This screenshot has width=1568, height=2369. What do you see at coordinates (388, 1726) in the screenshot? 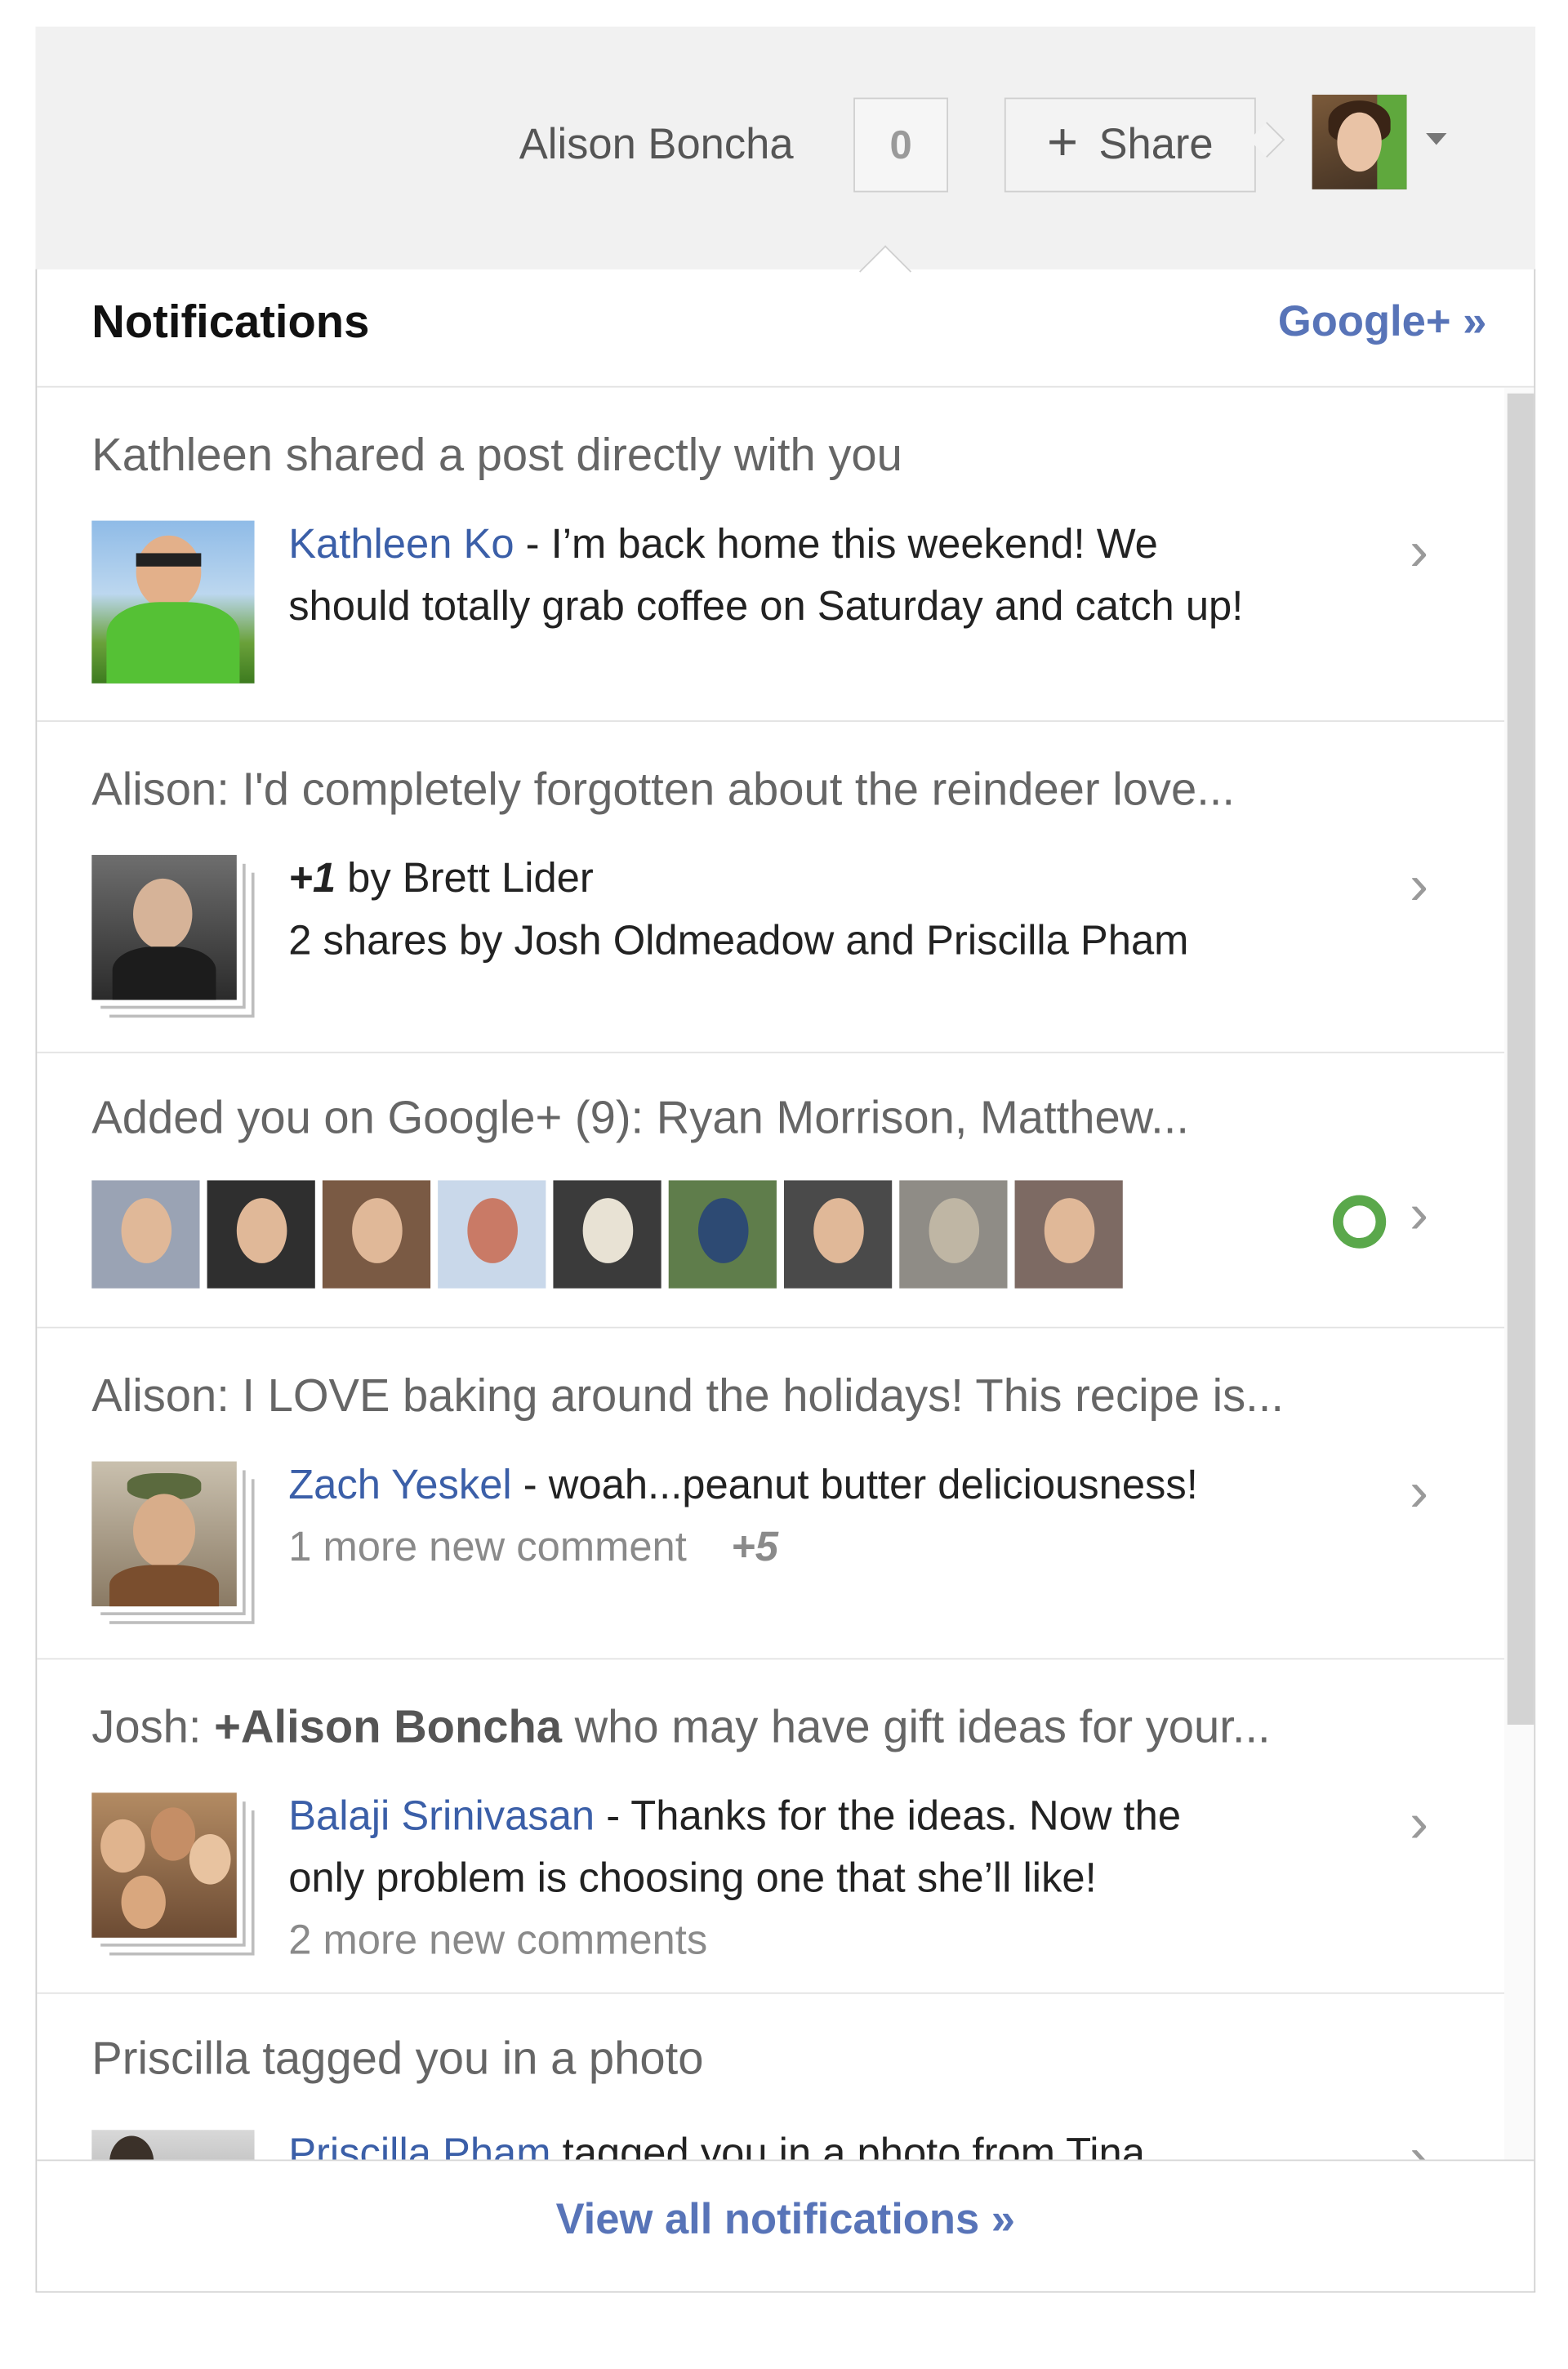
I see `mention: +Alison Boncha` at bounding box center [388, 1726].